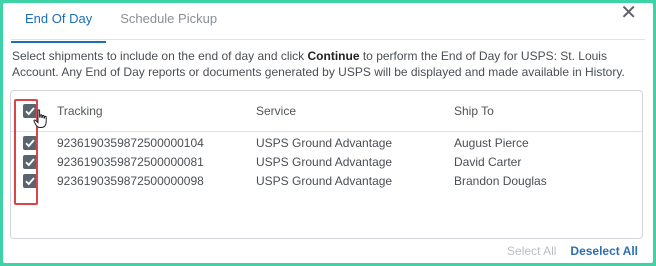  I want to click on table-header: Tracking Service Ship To, so click(326, 111).